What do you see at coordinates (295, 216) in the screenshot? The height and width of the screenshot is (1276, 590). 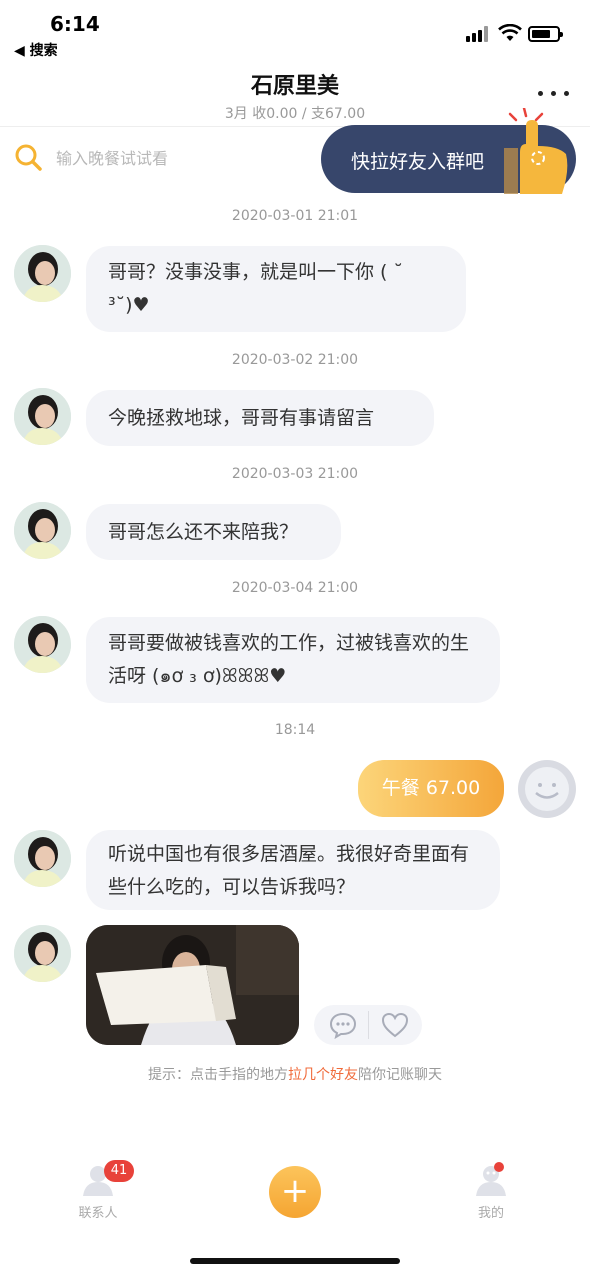 I see `message-timestamp: 2020-03-01 21:01` at bounding box center [295, 216].